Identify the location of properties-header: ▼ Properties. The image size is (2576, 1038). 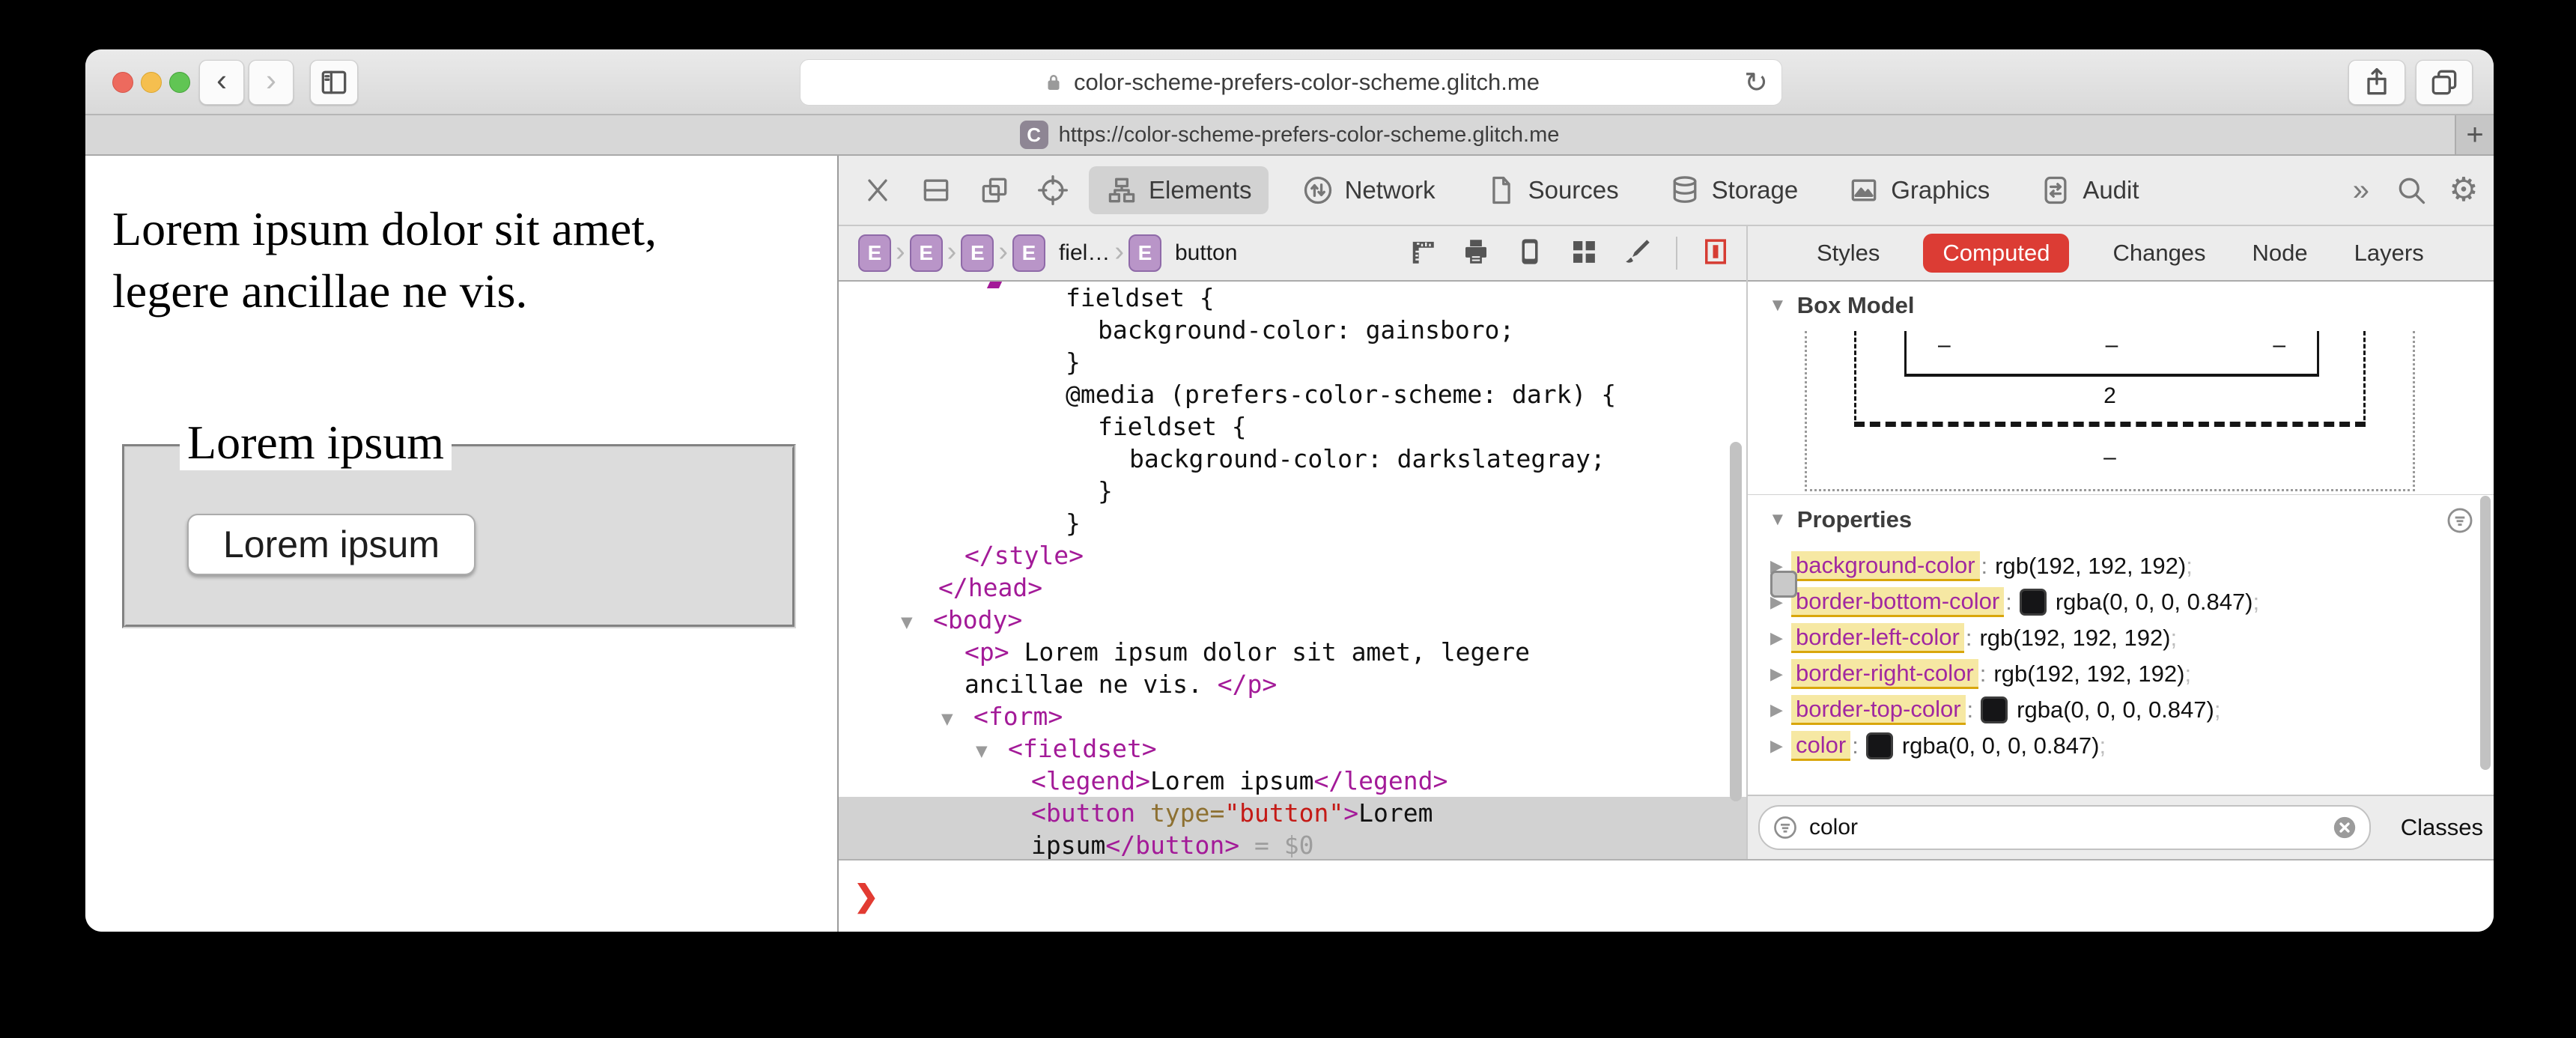
(1840, 519).